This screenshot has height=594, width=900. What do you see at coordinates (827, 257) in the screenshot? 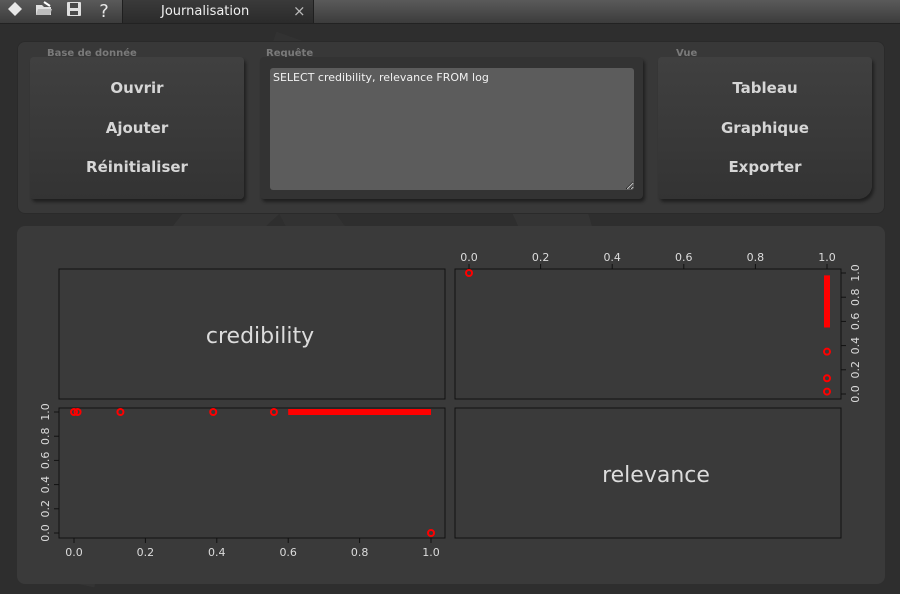
I see `tick-label-top: 1.0` at bounding box center [827, 257].